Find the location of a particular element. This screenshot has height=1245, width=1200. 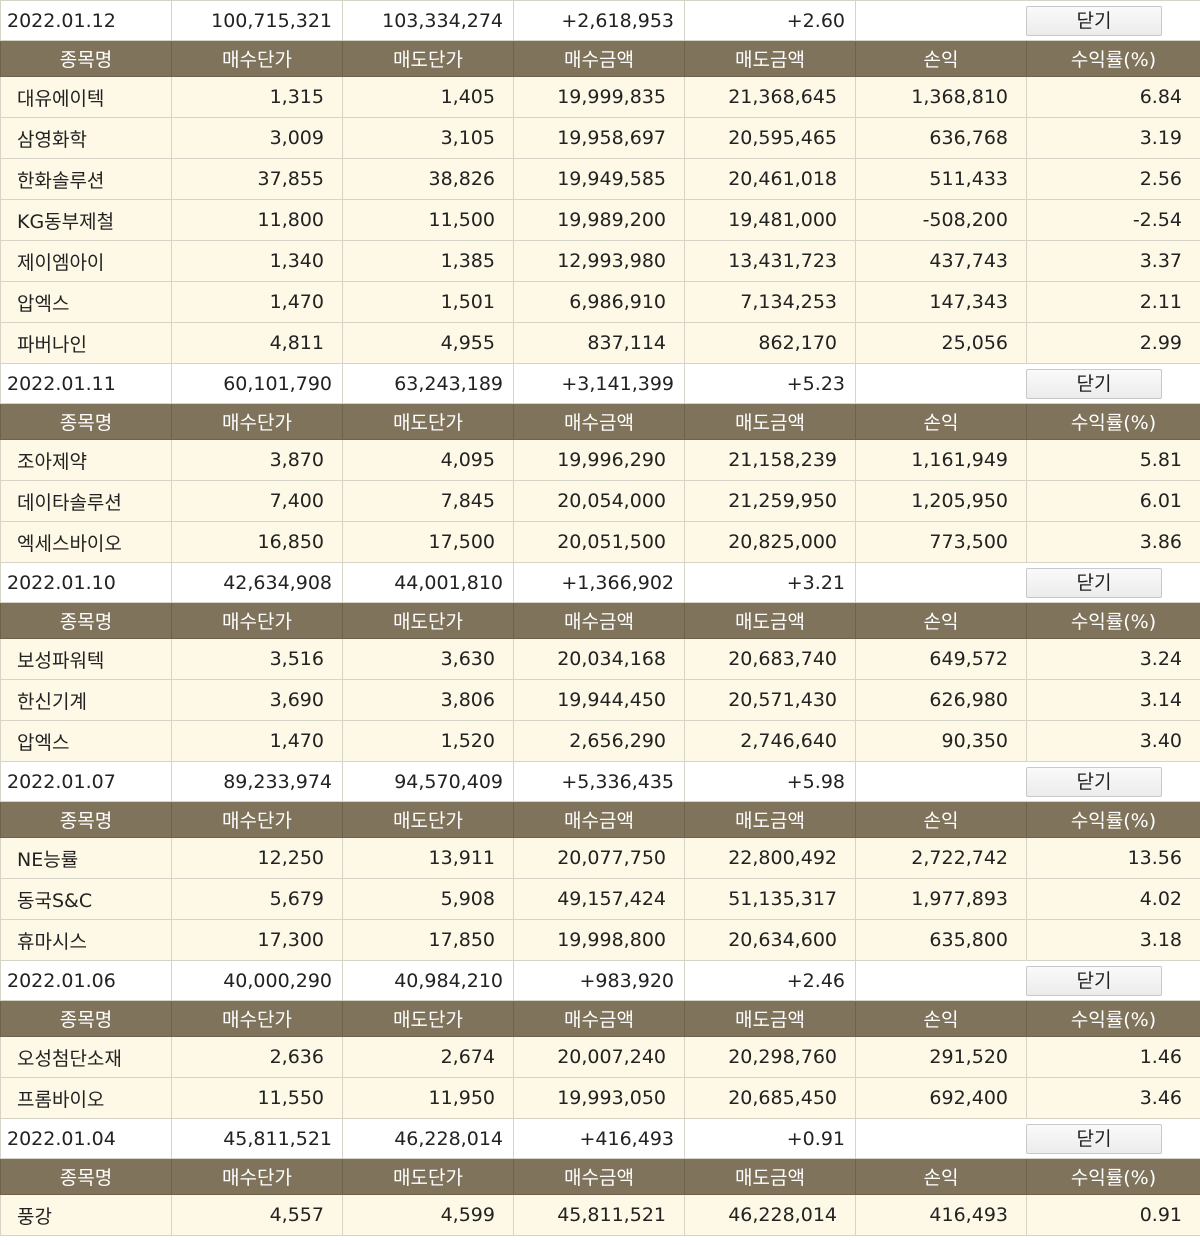

trade-date: 2022.01.12 is located at coordinates (86, 20).